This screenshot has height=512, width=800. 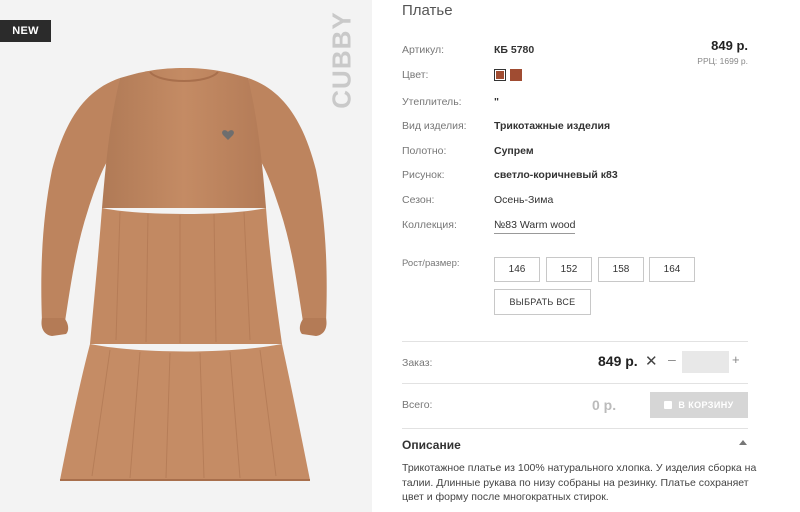 I want to click on insulation-label: Утеплитель:, so click(x=432, y=102).